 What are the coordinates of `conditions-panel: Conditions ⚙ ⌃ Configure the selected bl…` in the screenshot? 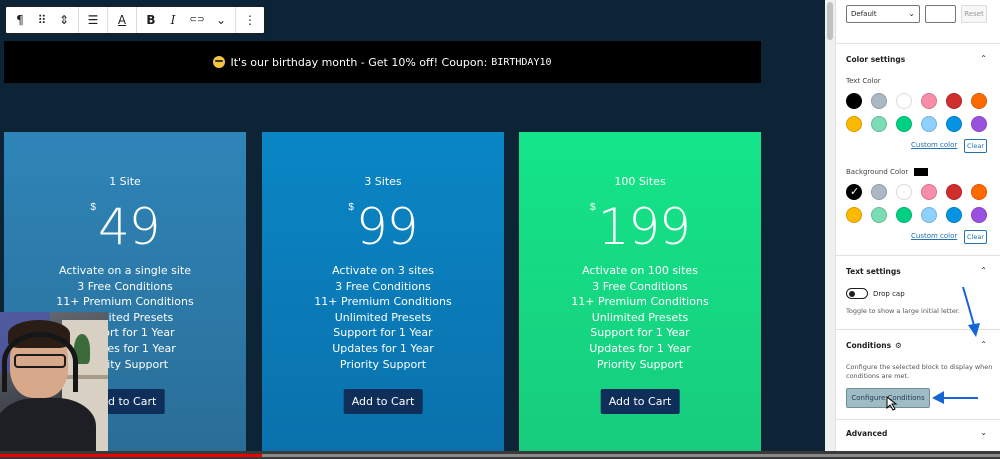 It's located at (918, 375).